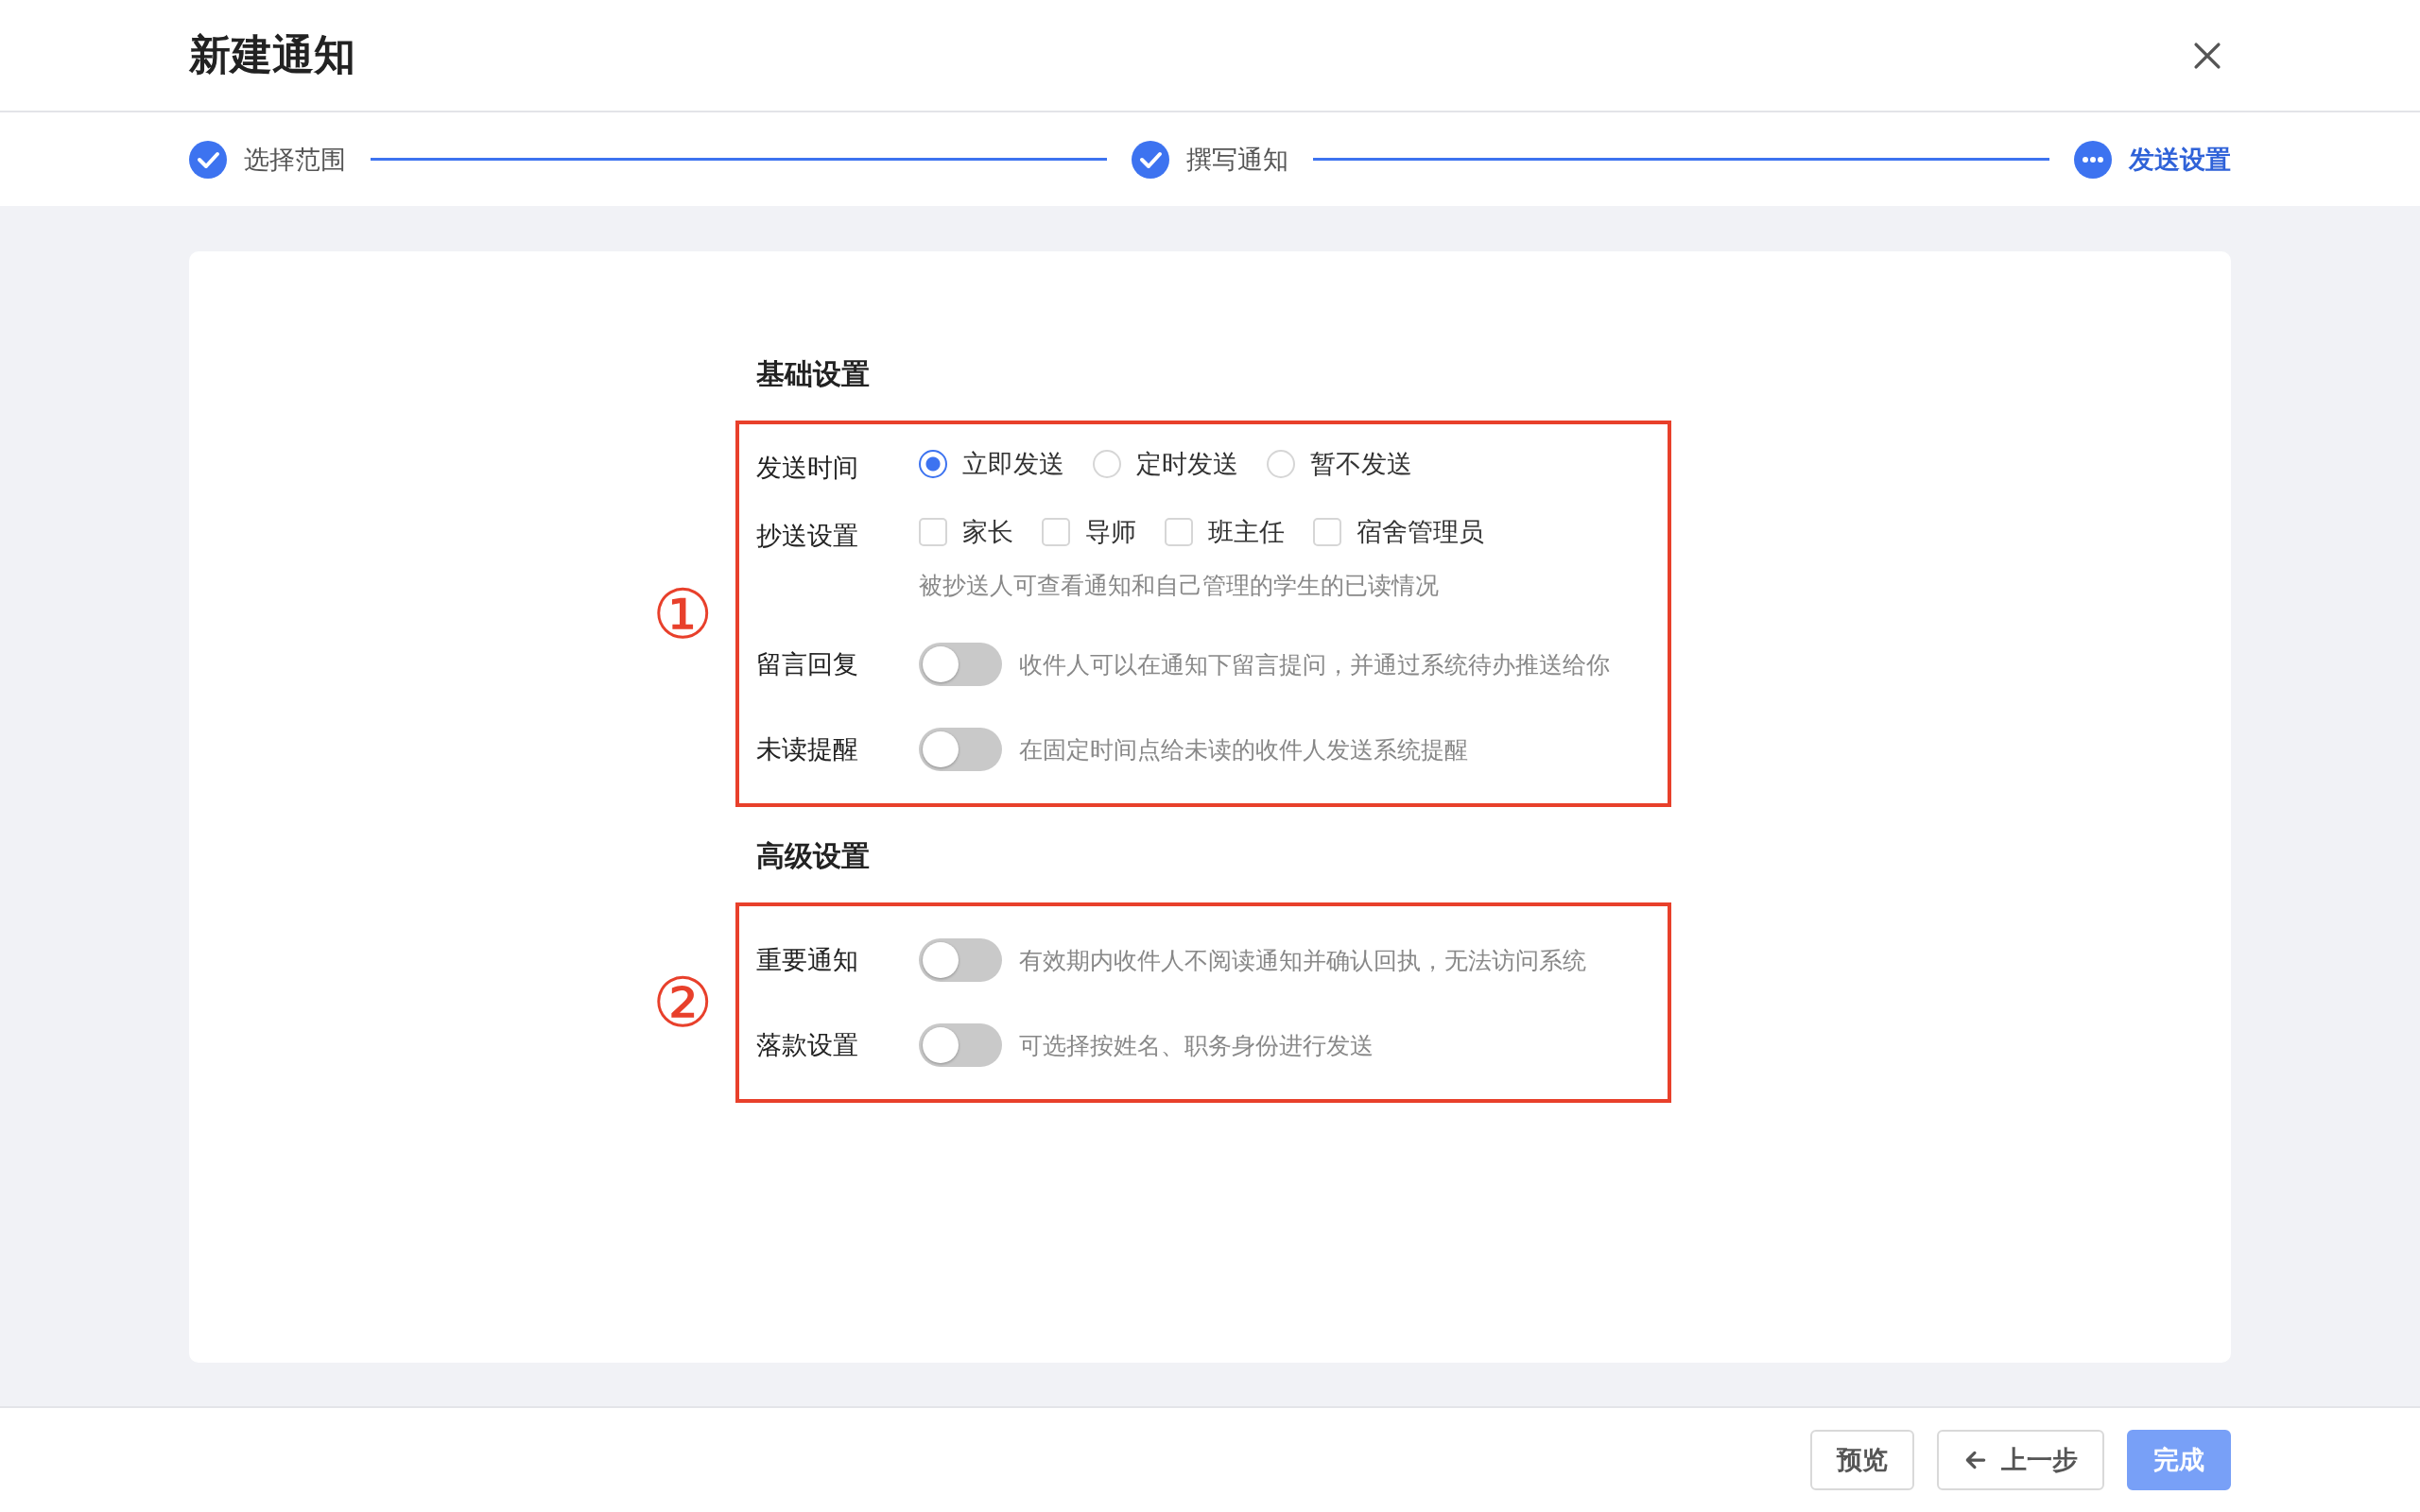 Image resolution: width=2420 pixels, height=1512 pixels. I want to click on field-label: 发送时间, so click(807, 468).